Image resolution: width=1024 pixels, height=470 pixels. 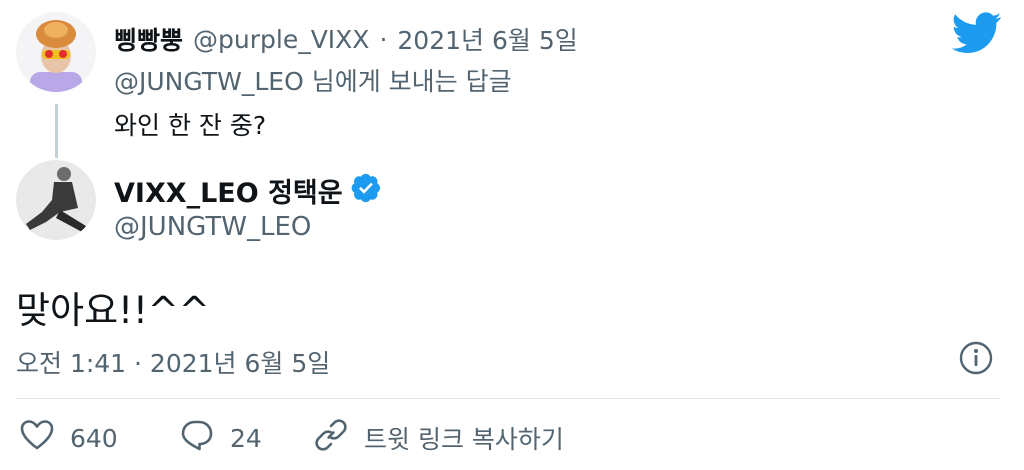 I want to click on speech-bubble-icon, so click(x=197, y=438).